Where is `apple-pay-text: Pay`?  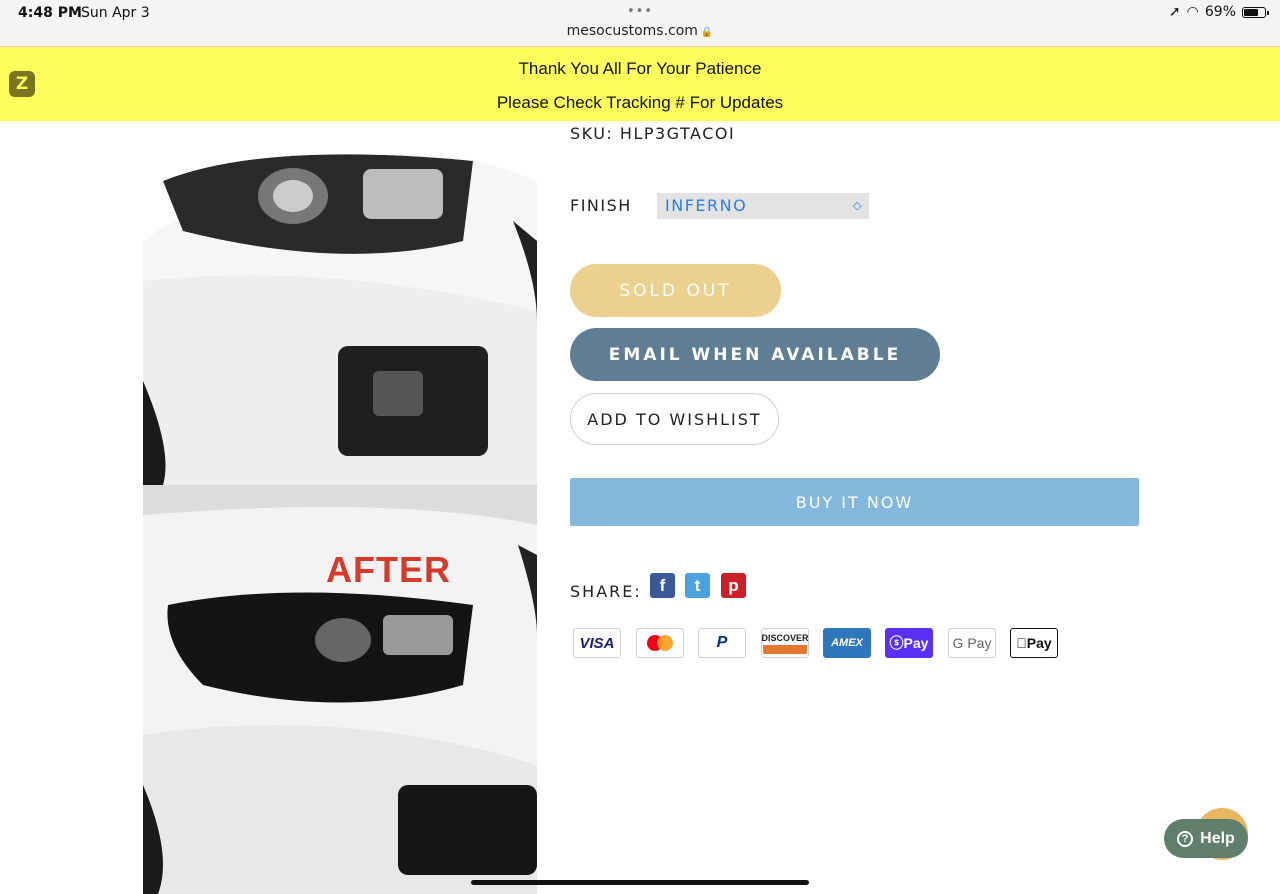 apple-pay-text: Pay is located at coordinates (1036, 643).